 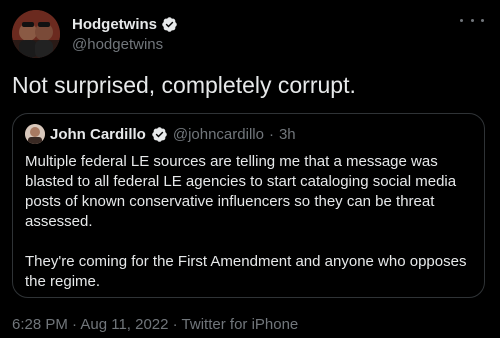 What do you see at coordinates (125, 33) in the screenshot?
I see `author-info: Hodgetwins @hodgetwins` at bounding box center [125, 33].